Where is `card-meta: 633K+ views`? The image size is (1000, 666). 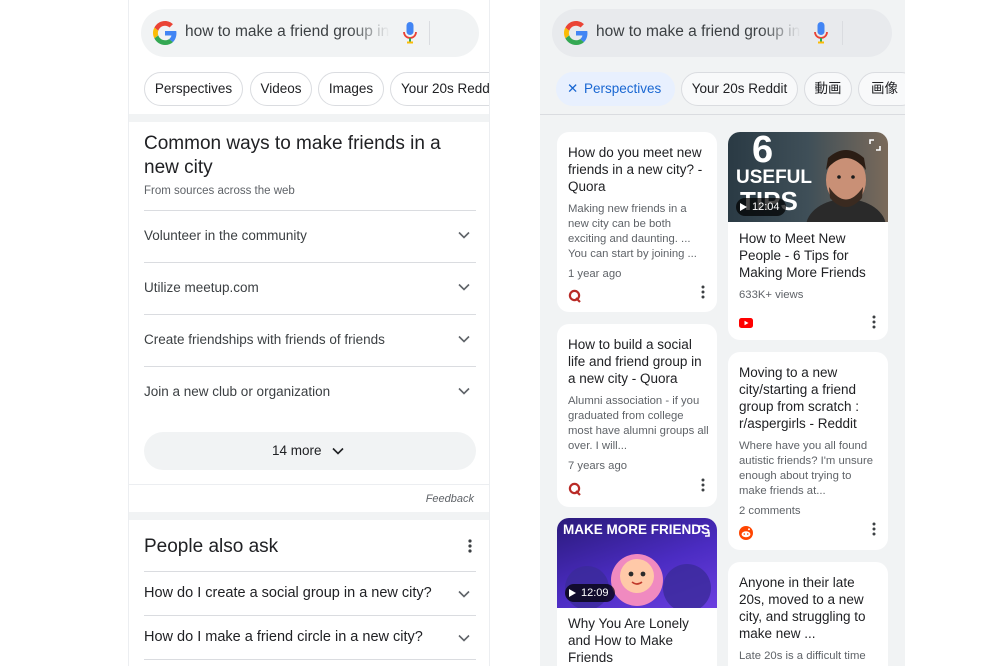
card-meta: 633K+ views is located at coordinates (771, 295).